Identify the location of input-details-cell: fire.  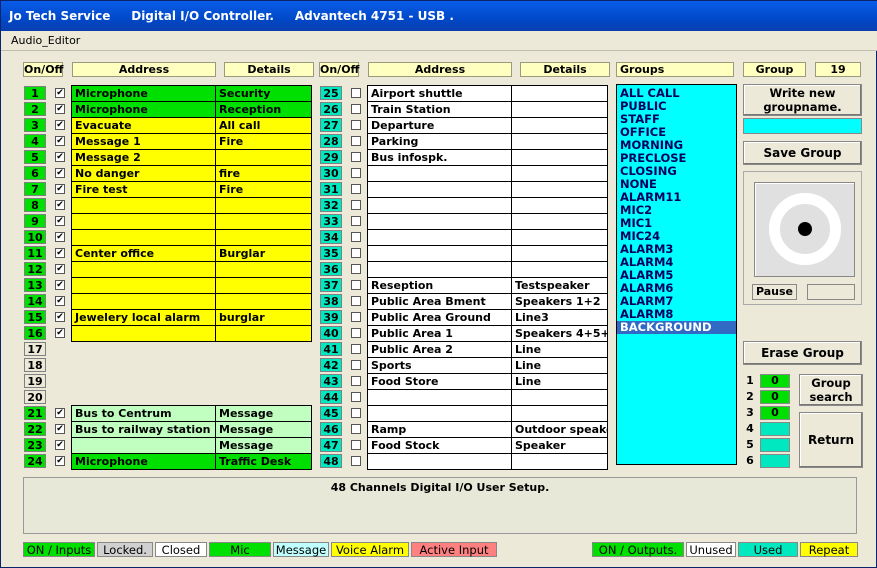
(263, 173).